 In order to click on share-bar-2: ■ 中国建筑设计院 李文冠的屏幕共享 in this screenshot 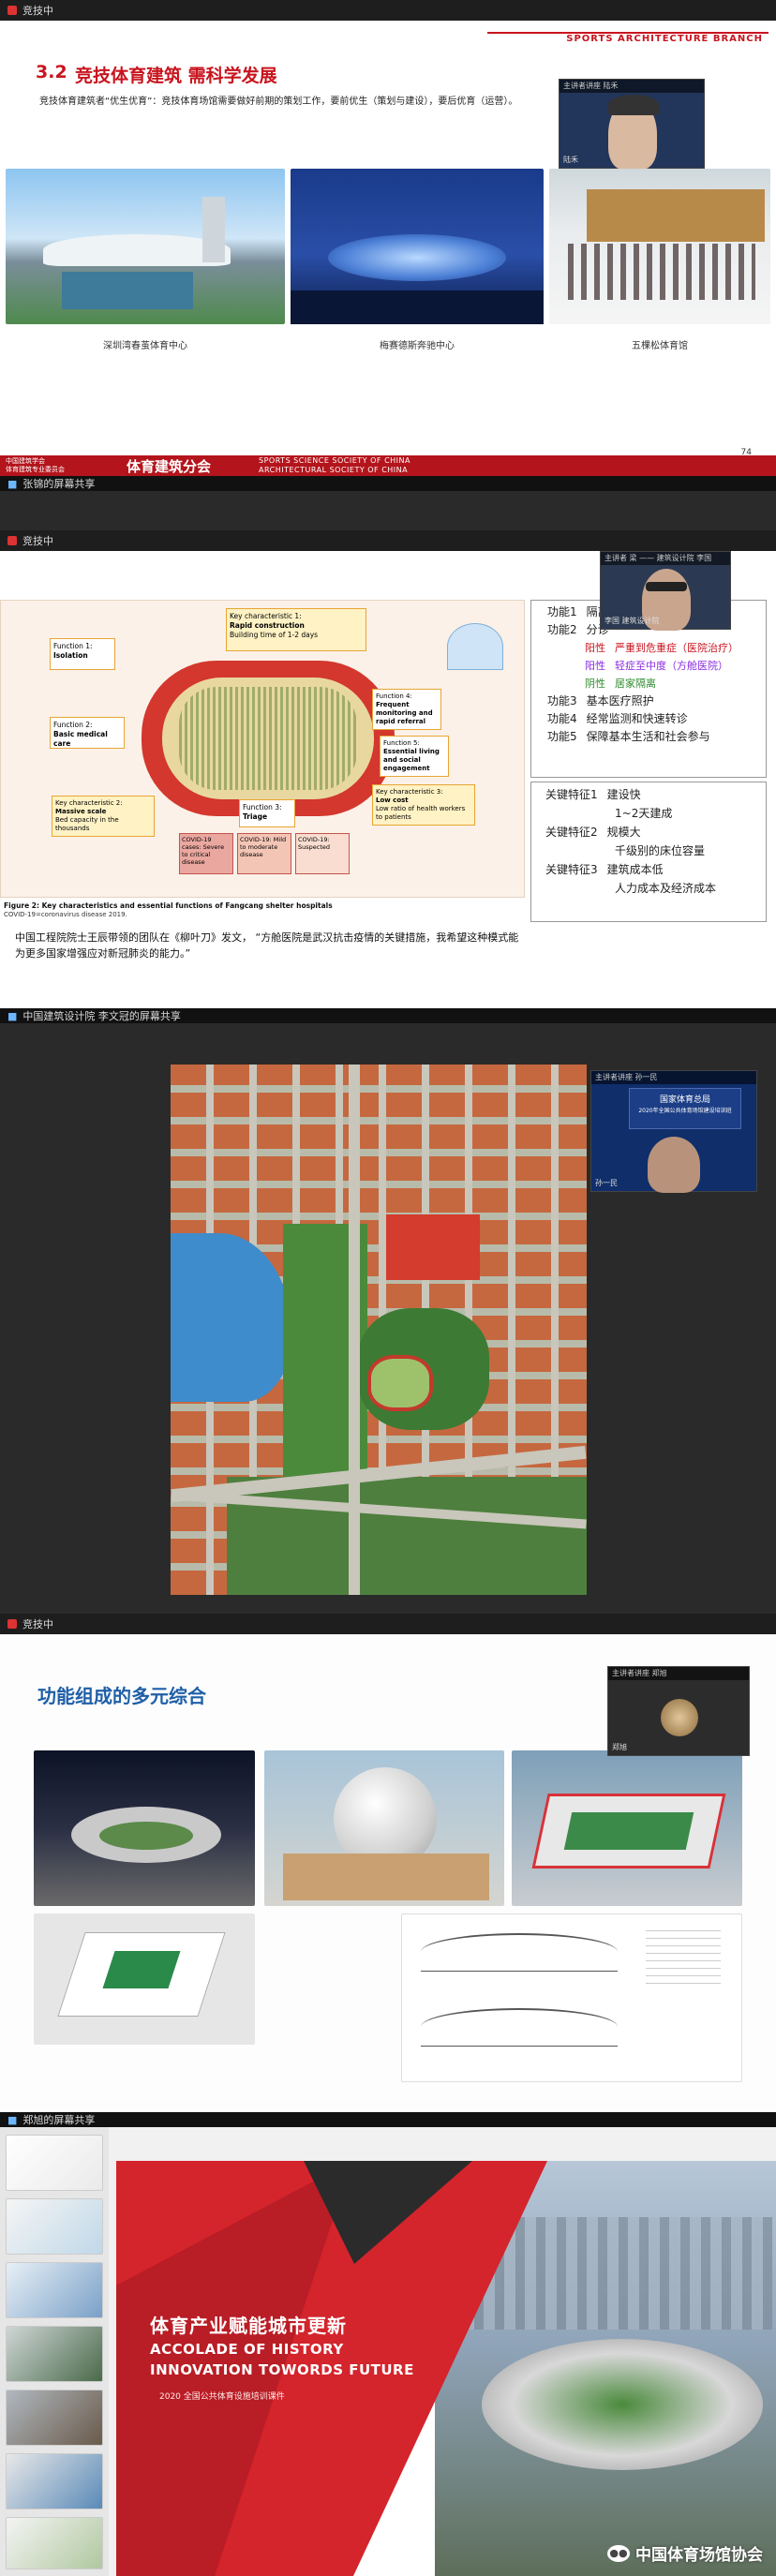, I will do `click(388, 1015)`.